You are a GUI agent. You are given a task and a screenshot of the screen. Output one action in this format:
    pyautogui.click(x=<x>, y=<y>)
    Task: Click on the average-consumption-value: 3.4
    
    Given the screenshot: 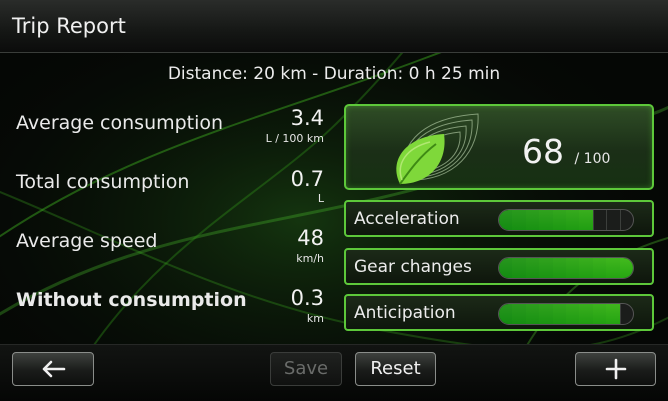 What is the action you would take?
    pyautogui.click(x=307, y=118)
    